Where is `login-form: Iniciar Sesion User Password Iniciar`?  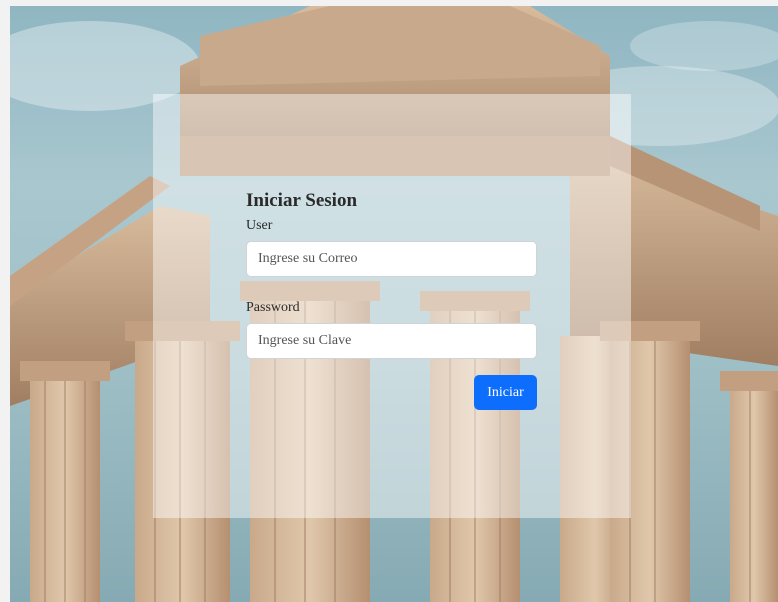 login-form: Iniciar Sesion User Password Iniciar is located at coordinates (391, 300).